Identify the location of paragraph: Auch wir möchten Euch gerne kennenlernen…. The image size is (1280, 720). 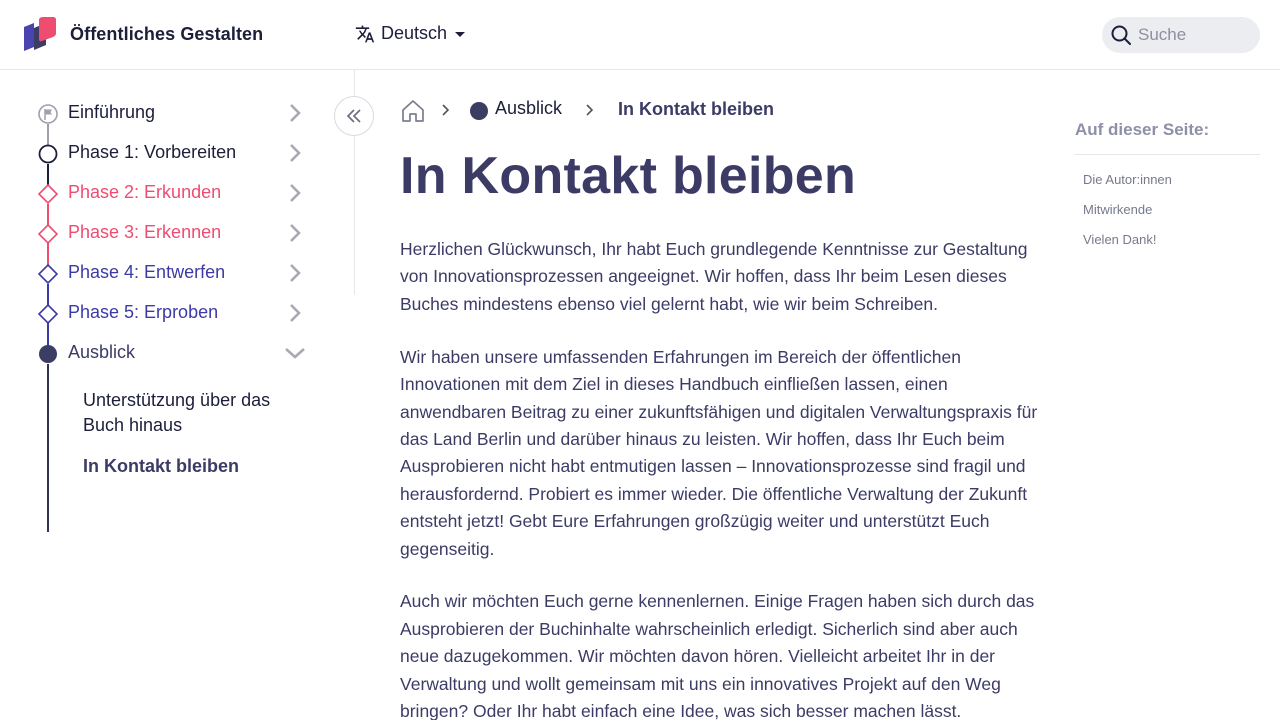
(717, 655).